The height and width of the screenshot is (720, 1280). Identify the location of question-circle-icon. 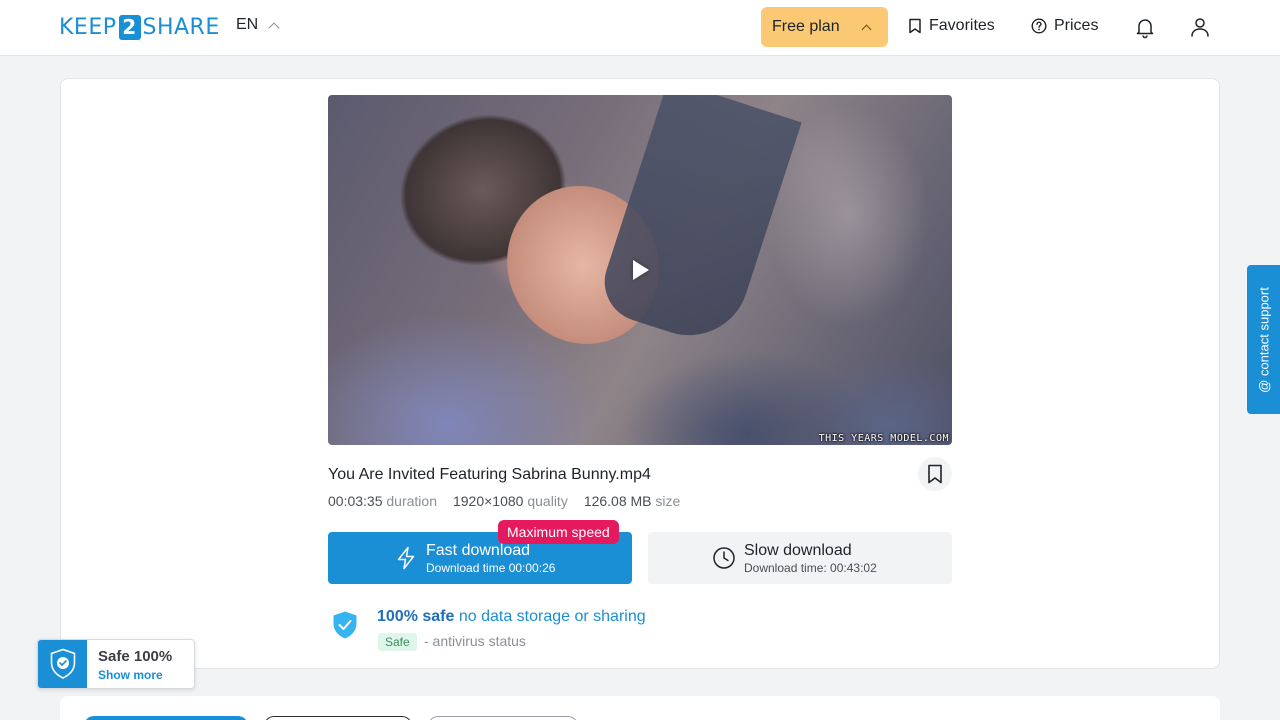
(1039, 26).